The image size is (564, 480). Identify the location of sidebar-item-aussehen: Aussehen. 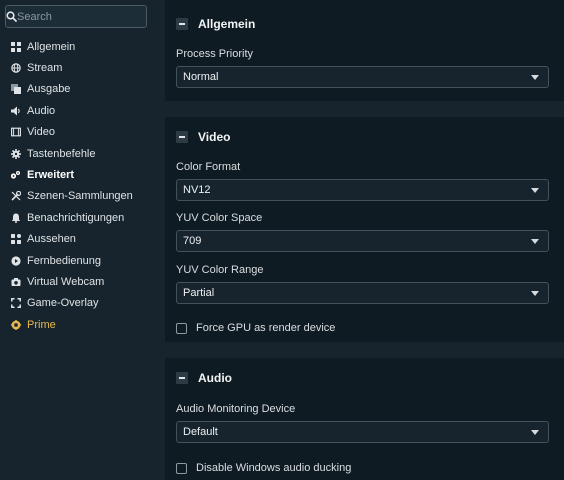
(78, 239).